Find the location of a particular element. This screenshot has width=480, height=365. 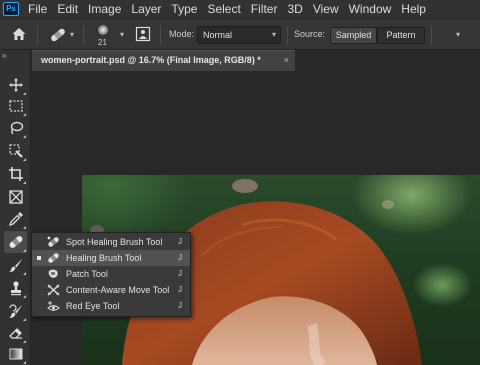

flyout-item-label: Content-Aware Move Tool is located at coordinates (118, 290).